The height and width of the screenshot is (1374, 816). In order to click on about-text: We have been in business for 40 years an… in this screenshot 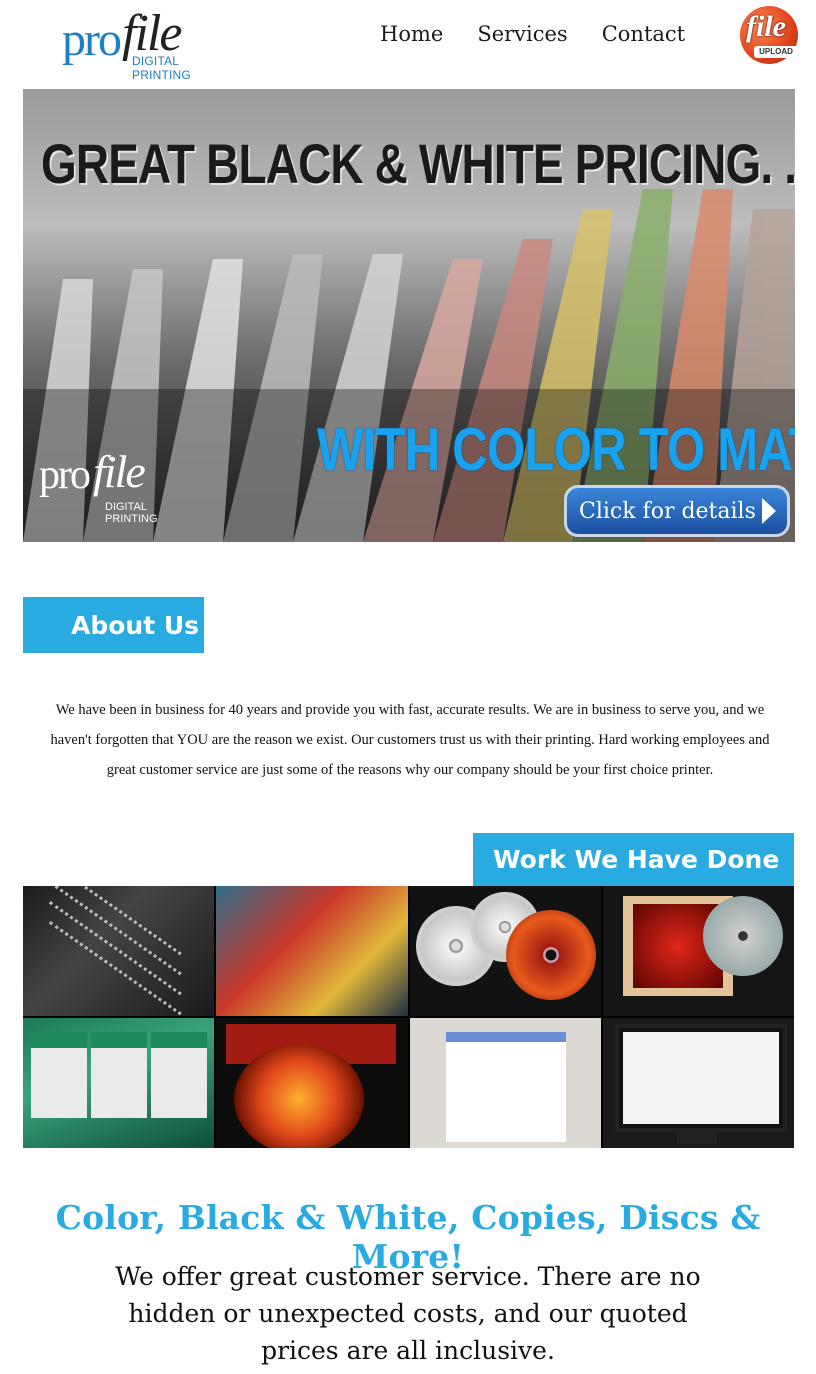, I will do `click(410, 739)`.